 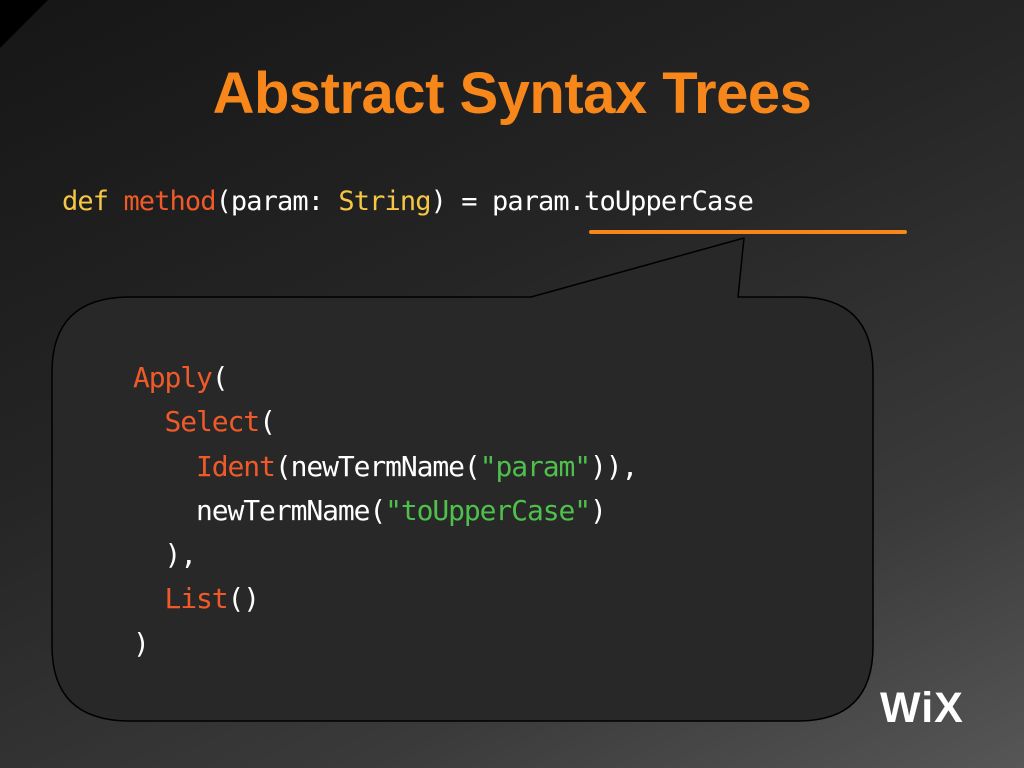 I want to click on string-literal: "param", so click(x=535, y=466).